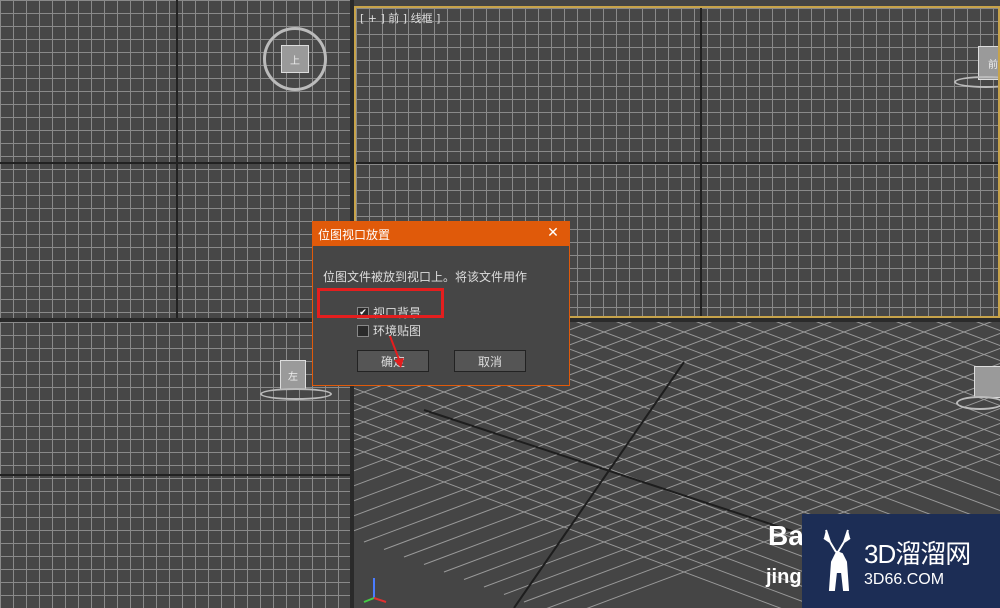 The height and width of the screenshot is (608, 1000). What do you see at coordinates (987, 382) in the screenshot?
I see `viewcube-perspective` at bounding box center [987, 382].